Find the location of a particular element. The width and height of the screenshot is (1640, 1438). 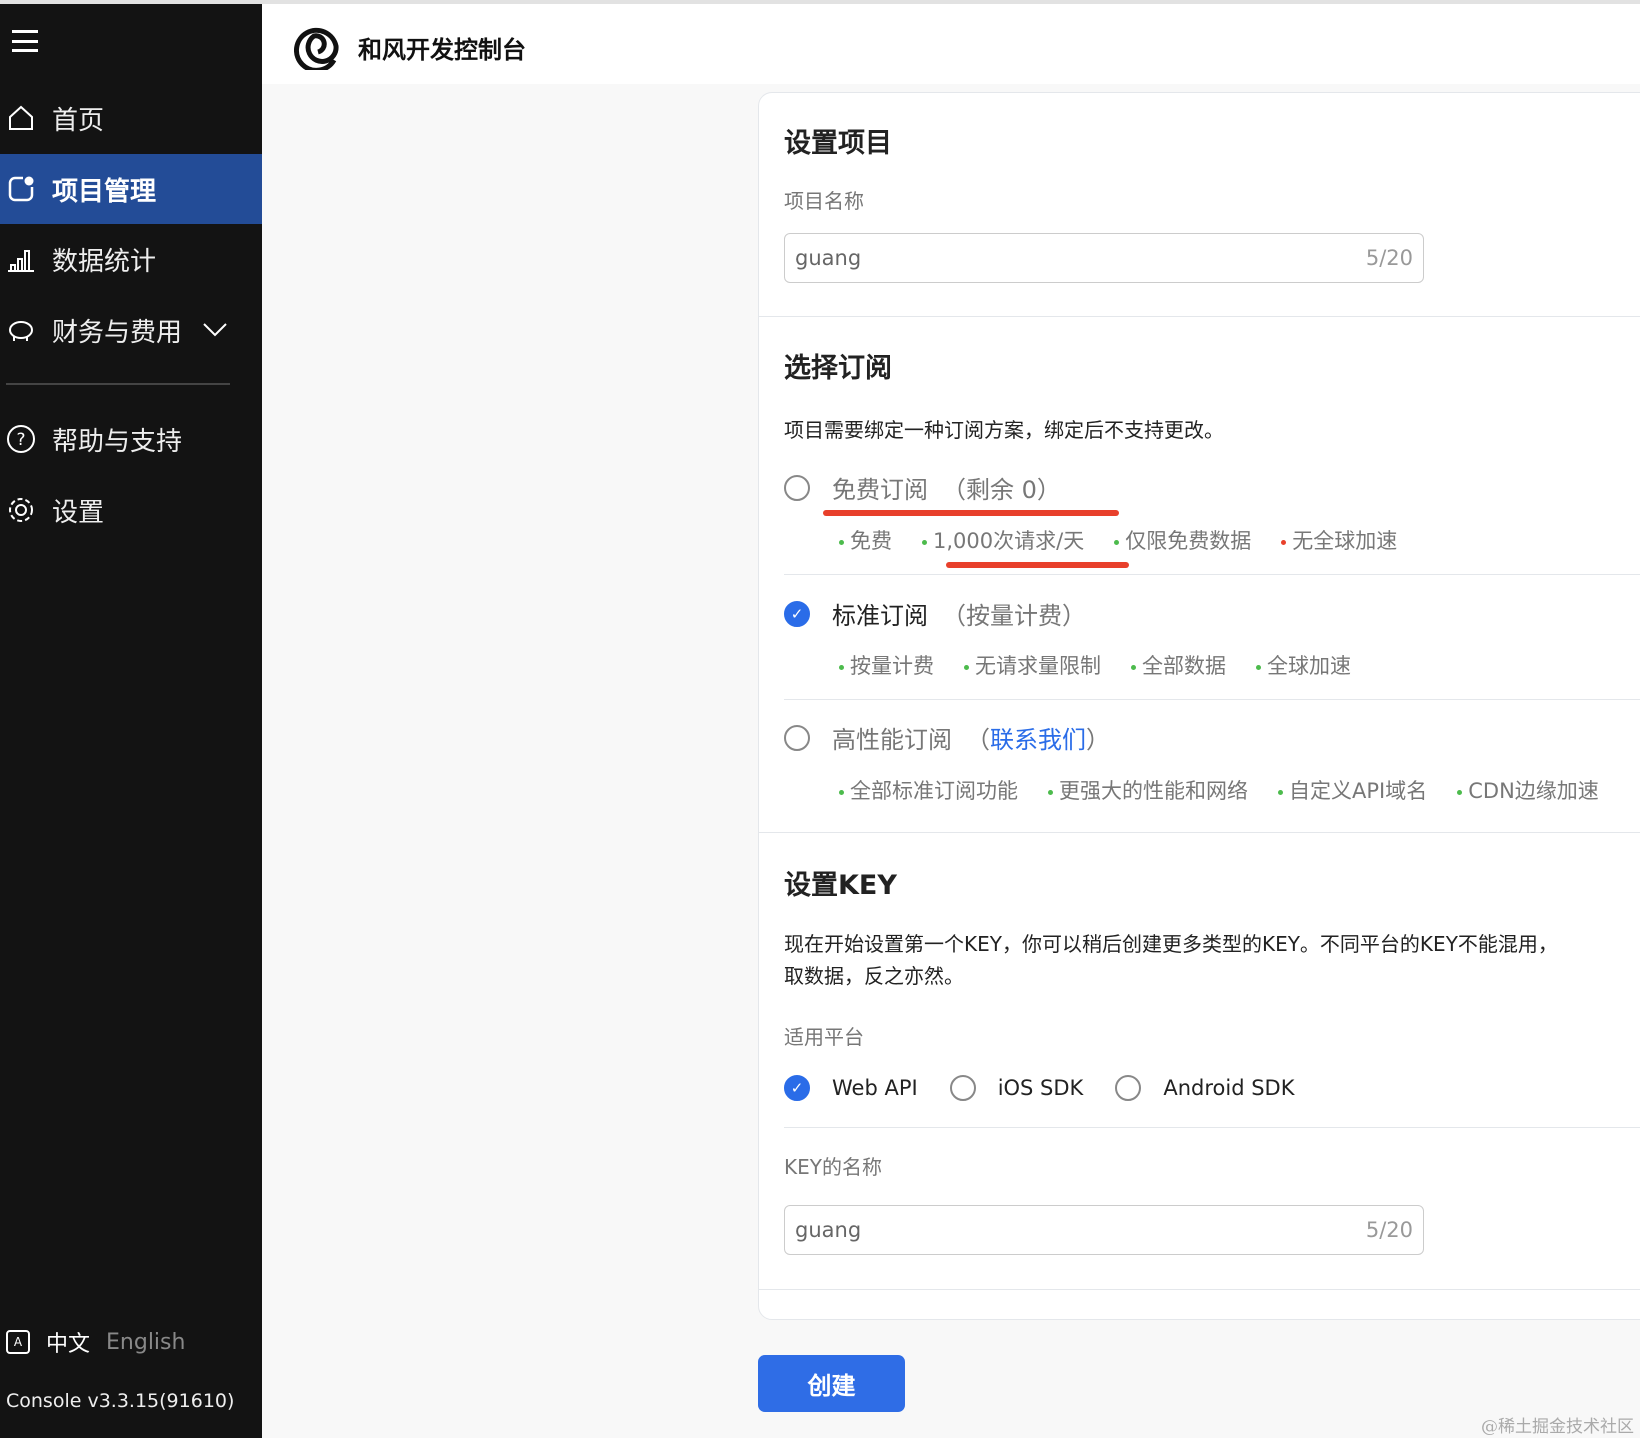

sidebar-item-finance: 财务与费用 is located at coordinates (131, 330).